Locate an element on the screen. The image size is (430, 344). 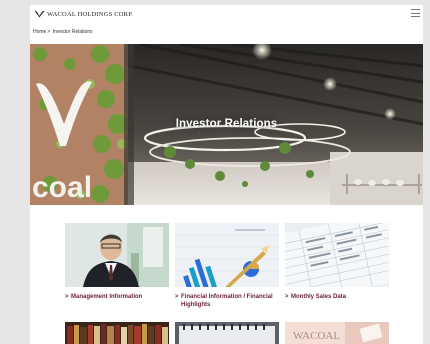
company-logo: WACOAL HOLDINGS CORP. is located at coordinates (83, 14).